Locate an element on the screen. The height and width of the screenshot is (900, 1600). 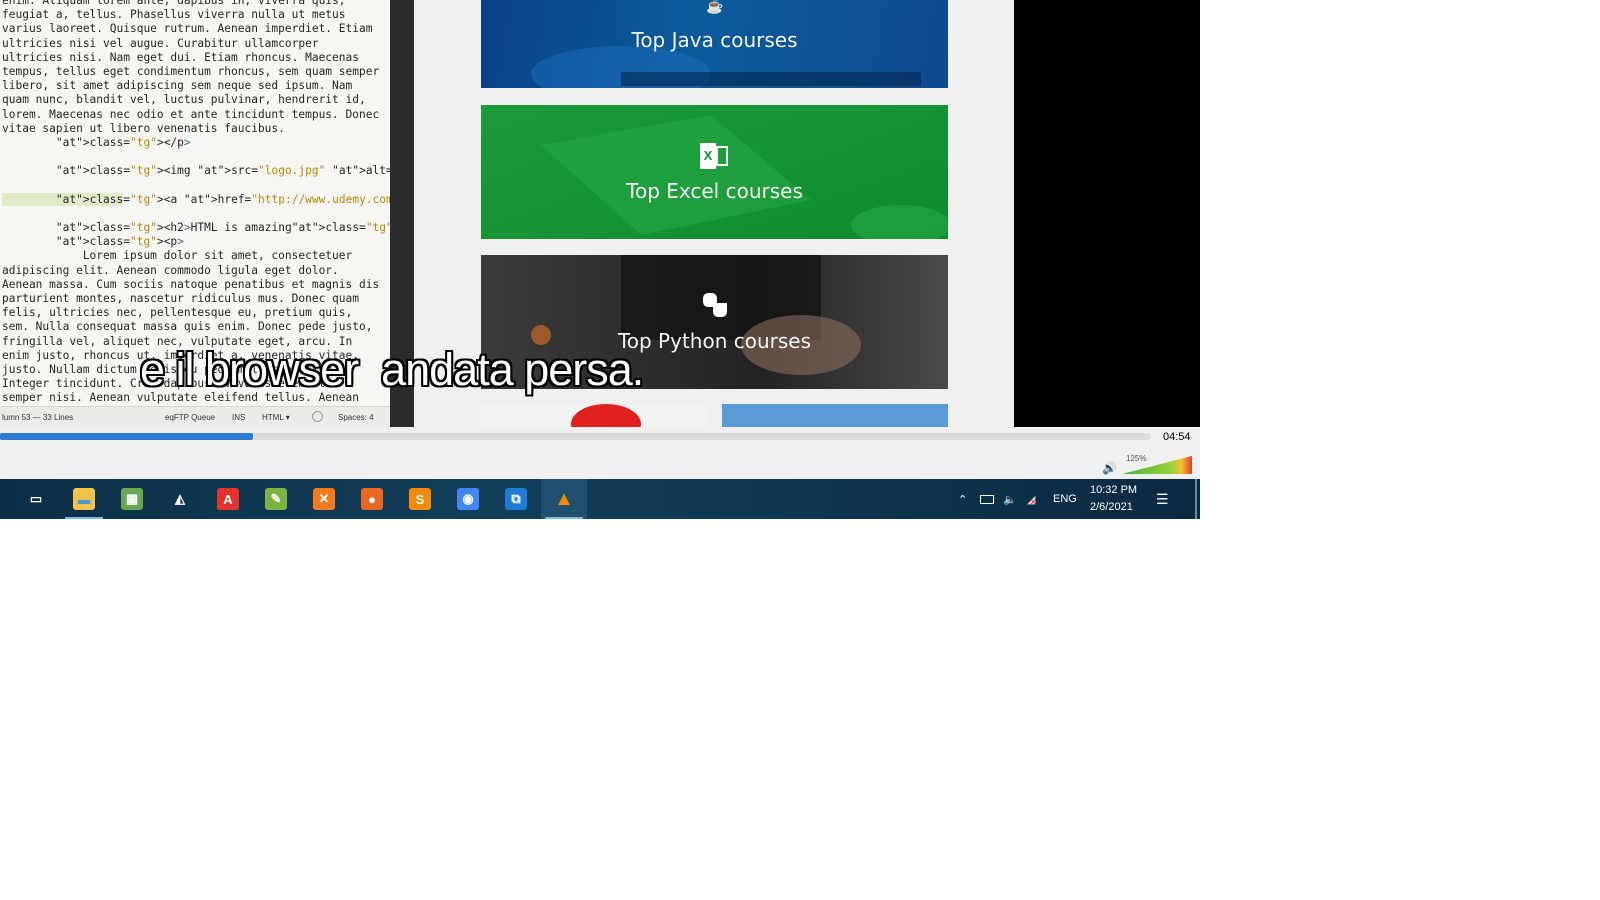
taskbar-app-button: ◭ is located at coordinates (180, 499).